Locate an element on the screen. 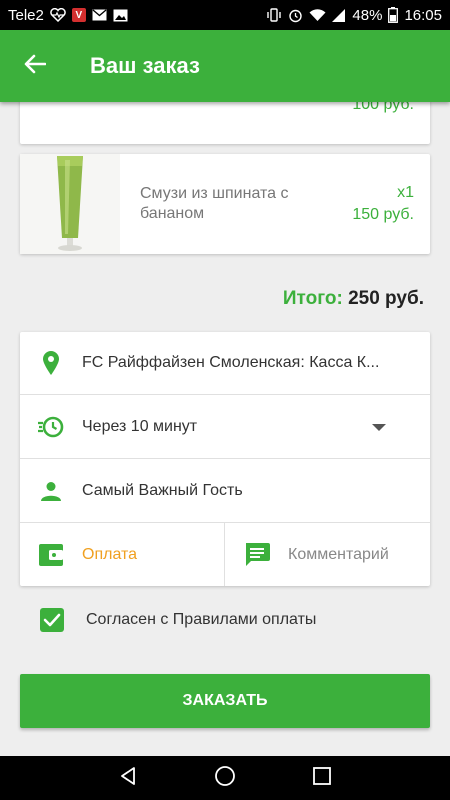  carrier-label: Tele2 is located at coordinates (26, 15).